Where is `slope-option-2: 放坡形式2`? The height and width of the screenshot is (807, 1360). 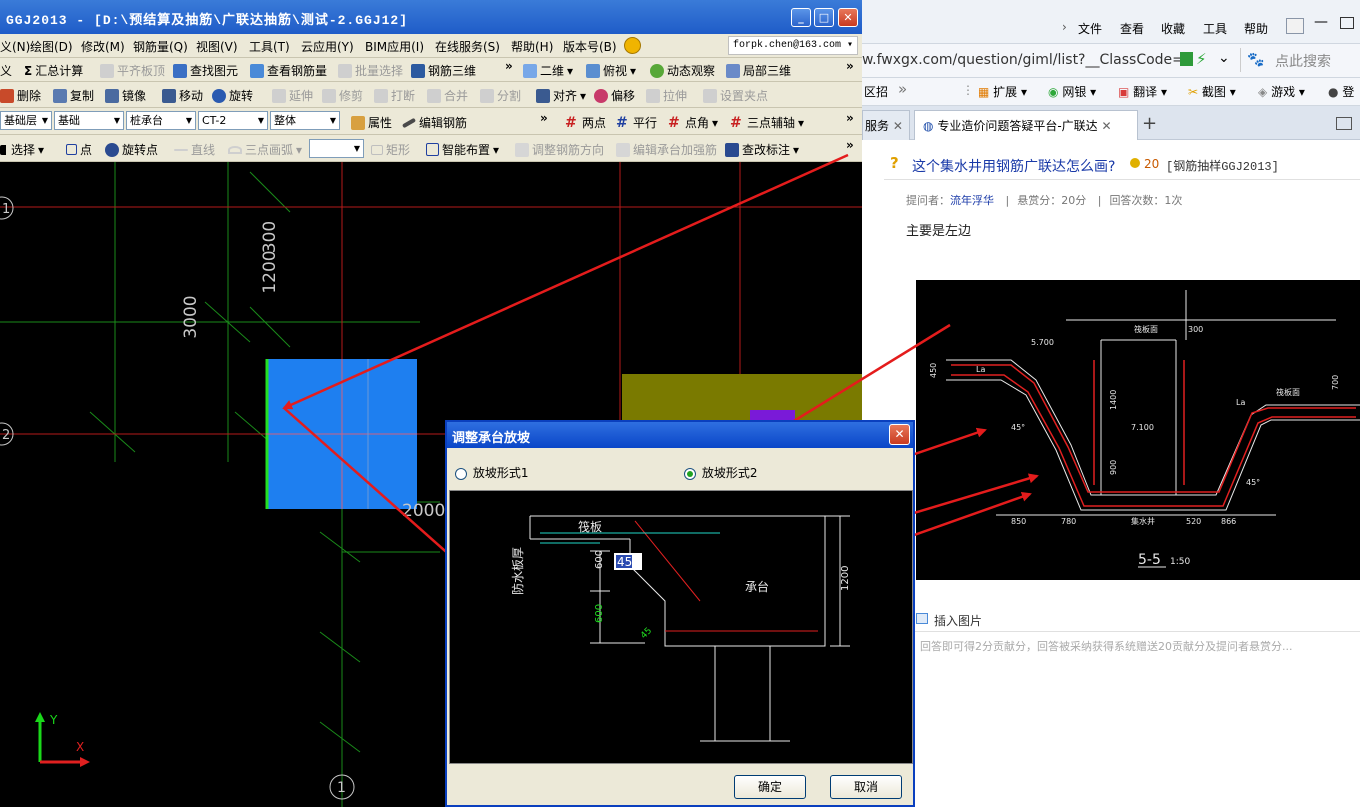
slope-option-2: 放坡形式2 is located at coordinates (720, 472).